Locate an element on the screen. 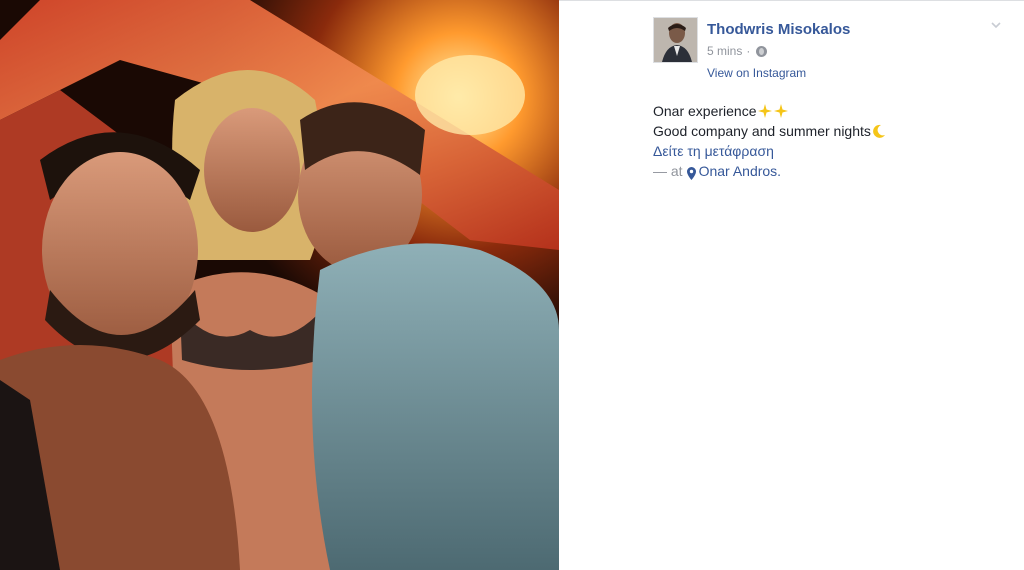  post-meta: 5 mins · is located at coordinates (737, 51).